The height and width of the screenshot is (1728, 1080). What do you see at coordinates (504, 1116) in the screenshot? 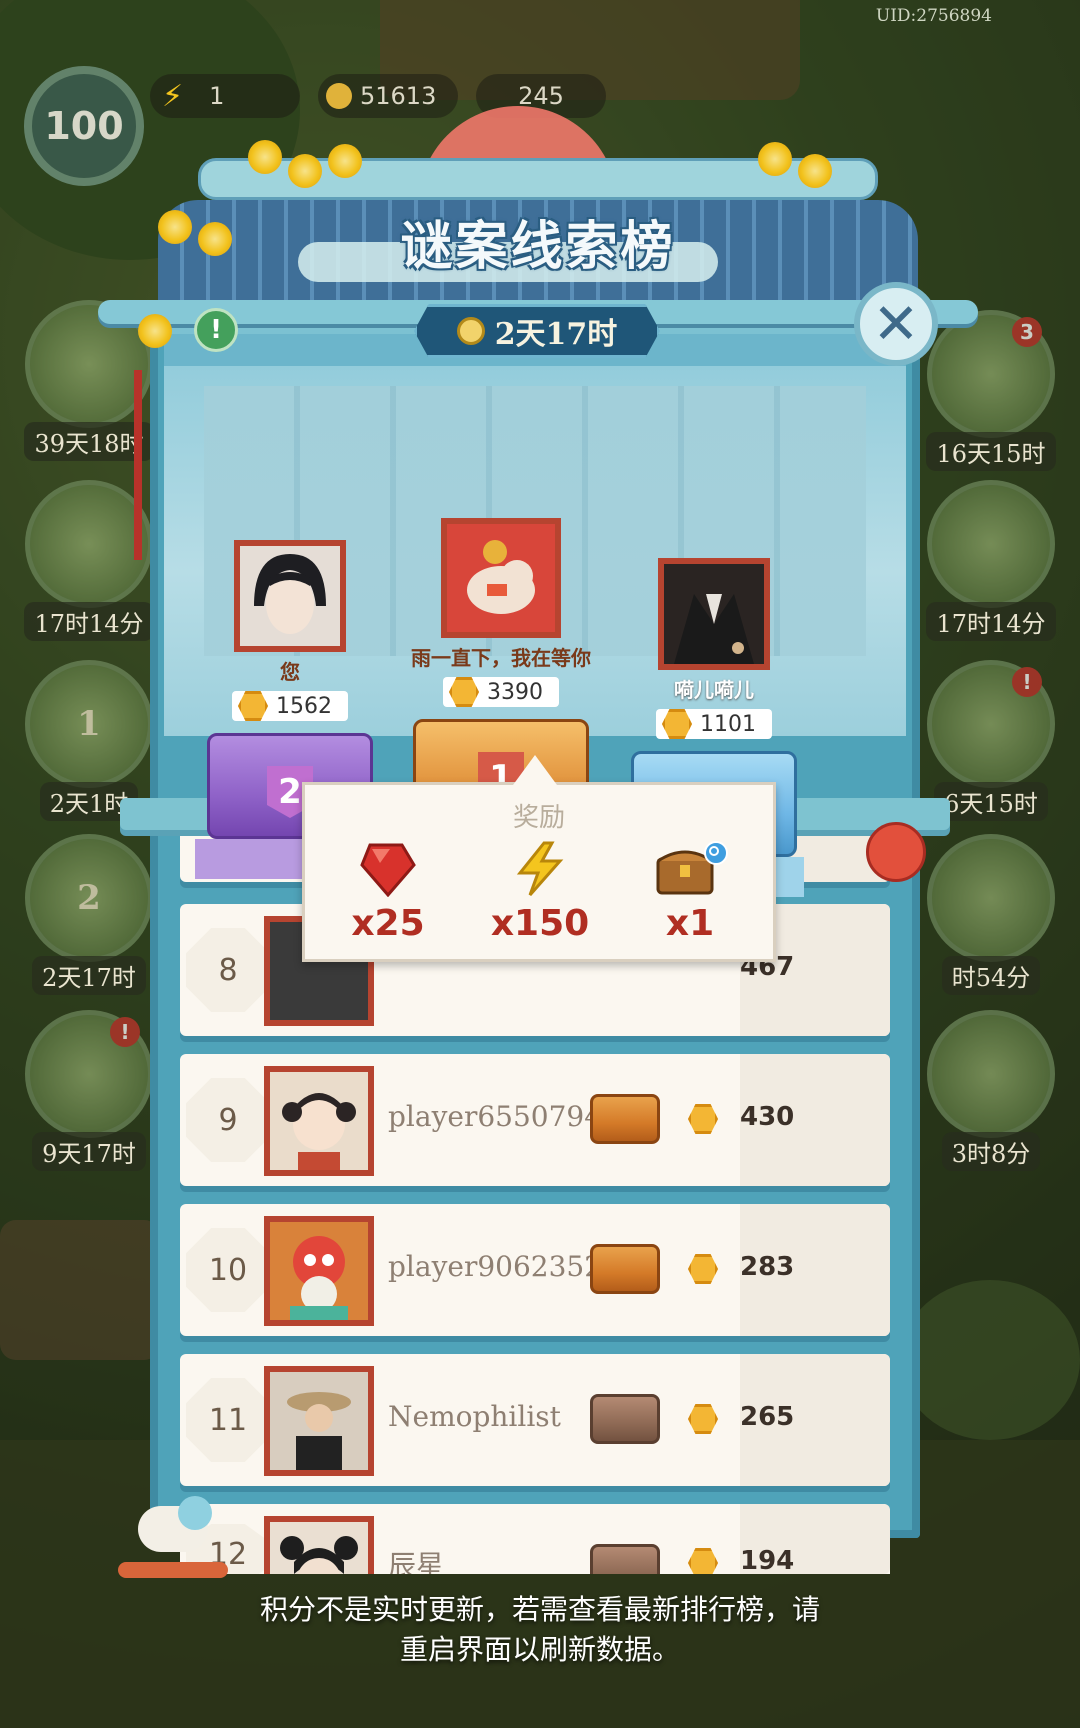
I see `player-name: player65507941` at bounding box center [504, 1116].